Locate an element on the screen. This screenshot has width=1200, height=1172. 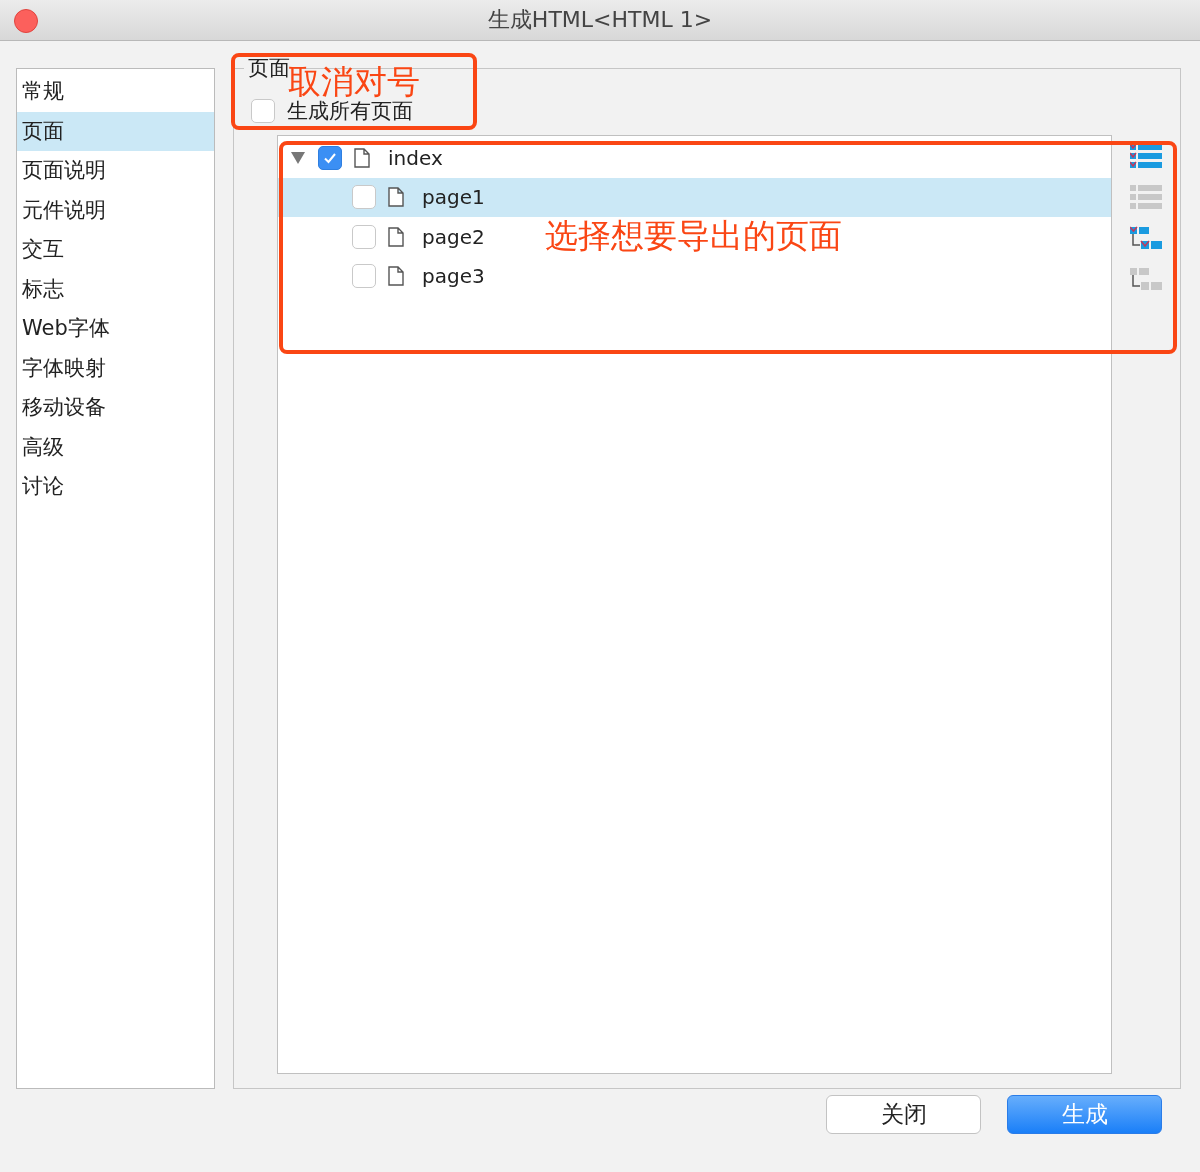
sidebar-item: 移动设备 is located at coordinates (115, 408).